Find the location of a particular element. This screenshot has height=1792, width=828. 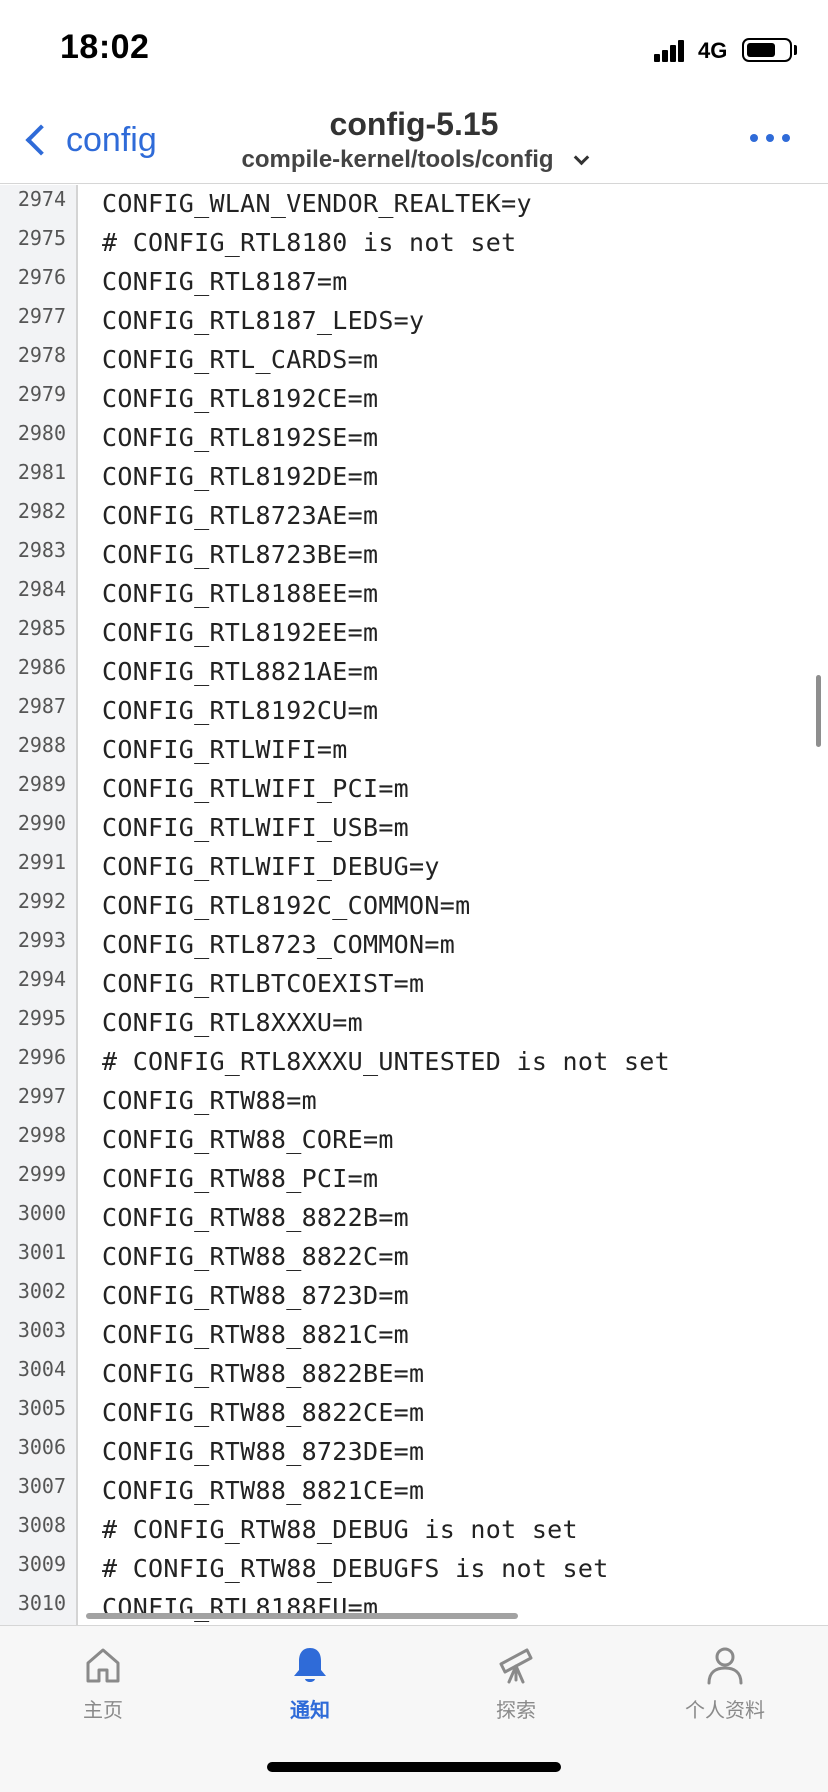

code-line: 2980 CONFIG_RTL8192SE=m is located at coordinates (414, 438).